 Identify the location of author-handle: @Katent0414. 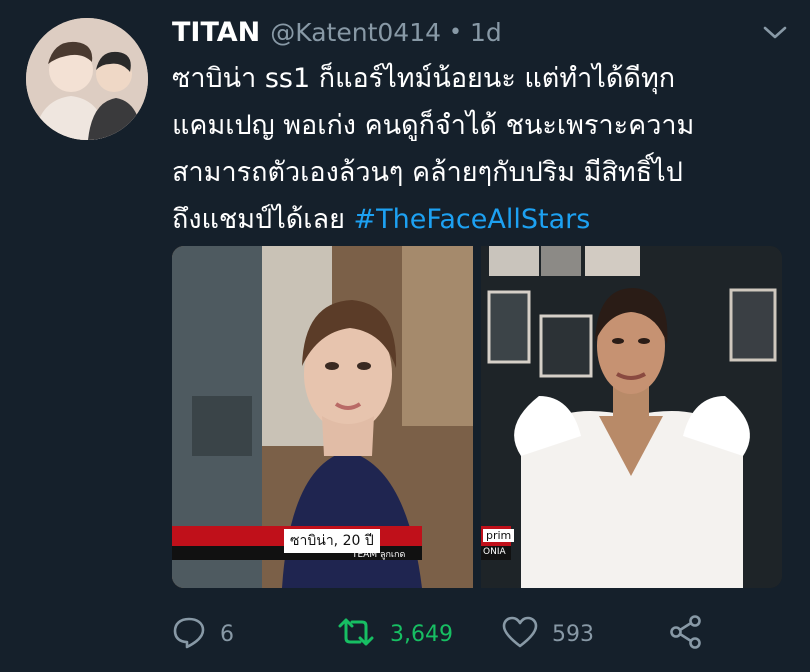
(355, 32).